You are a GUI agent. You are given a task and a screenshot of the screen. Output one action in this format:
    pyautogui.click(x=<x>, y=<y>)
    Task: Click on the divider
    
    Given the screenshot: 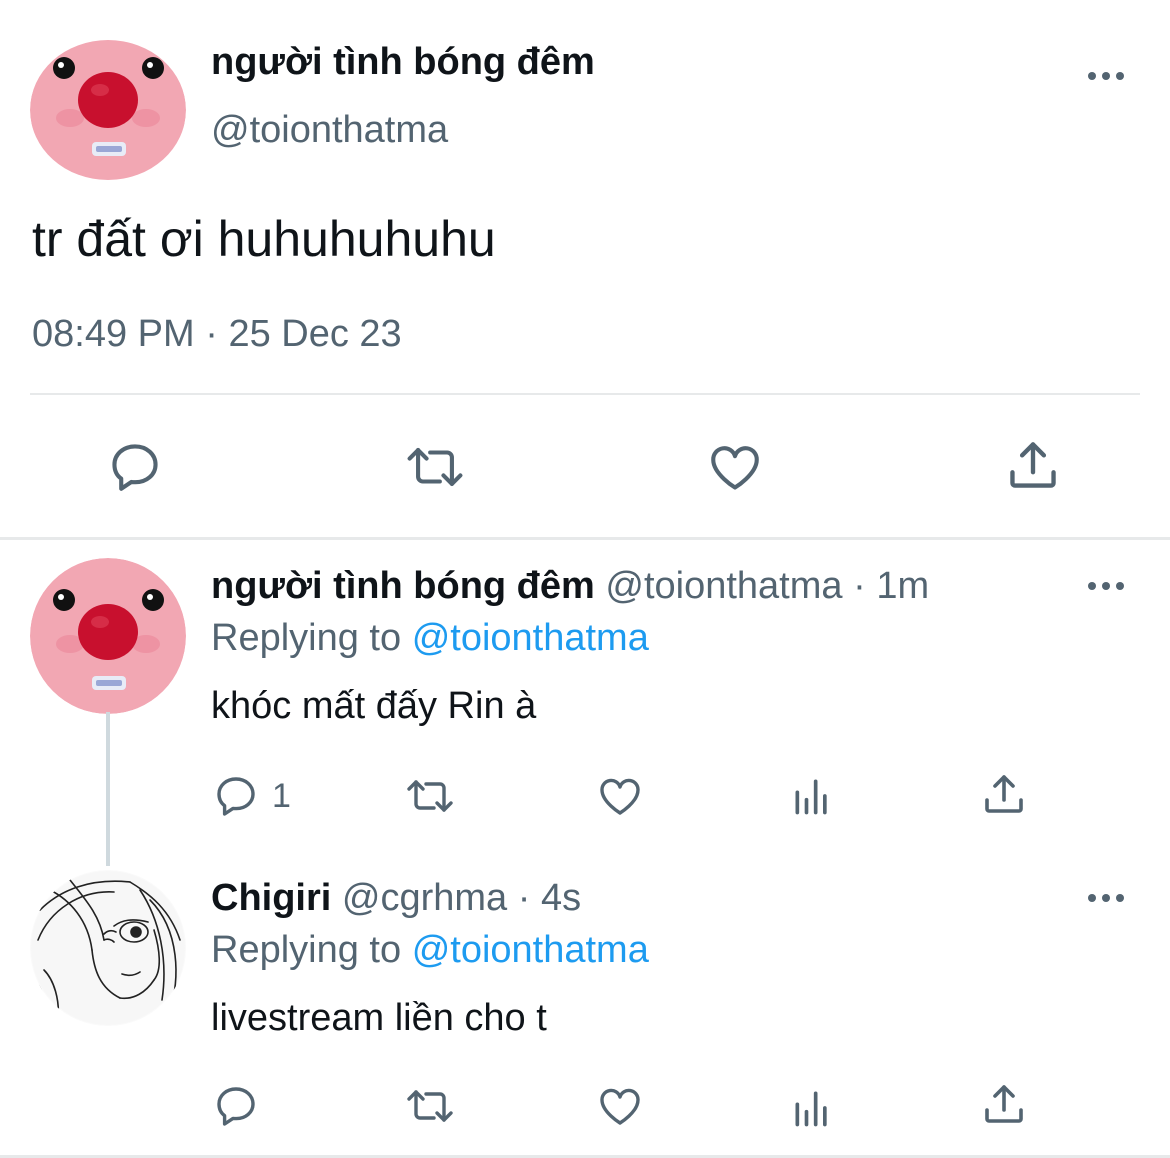 What is the action you would take?
    pyautogui.click(x=585, y=394)
    